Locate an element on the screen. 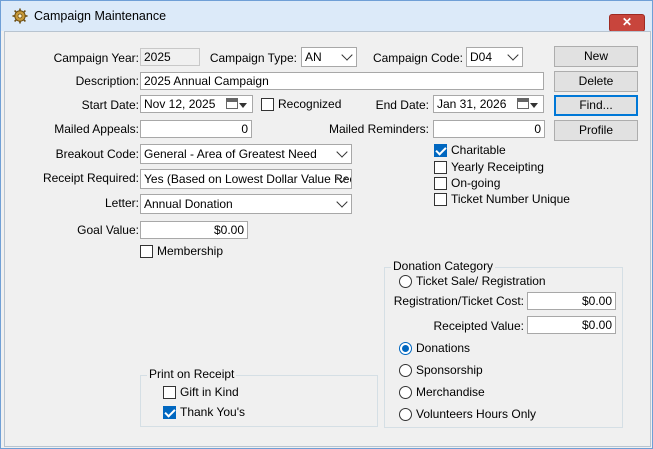  ongoing-label: On-going is located at coordinates (476, 183).